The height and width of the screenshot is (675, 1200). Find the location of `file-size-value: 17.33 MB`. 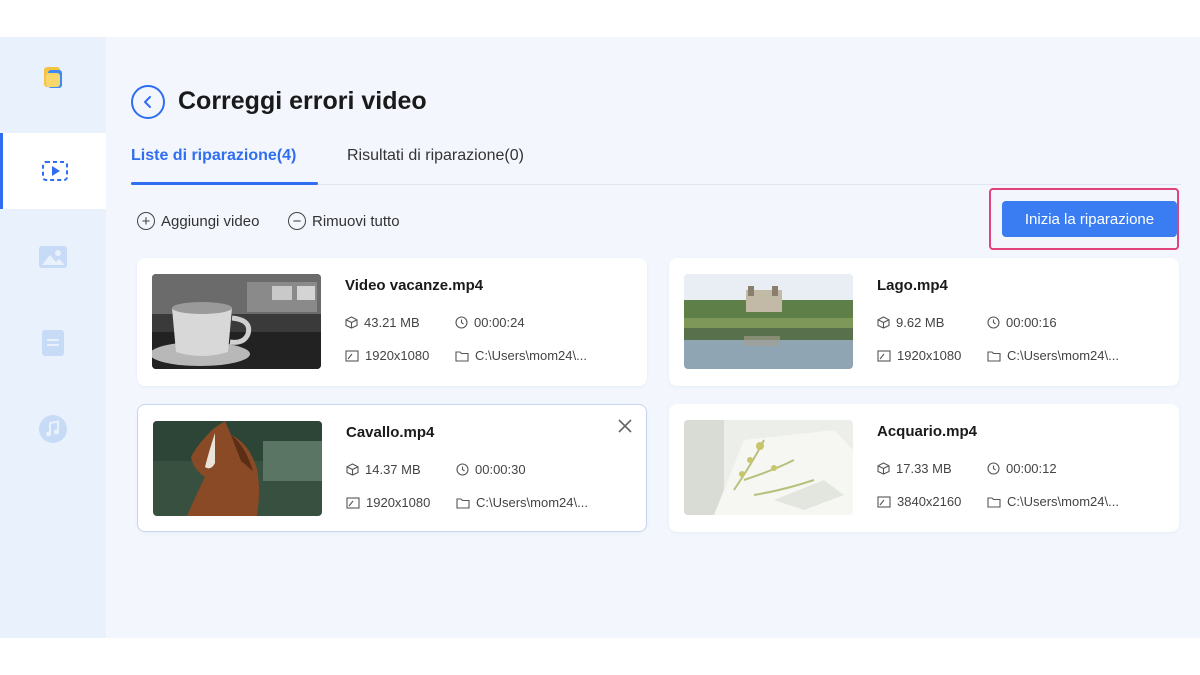

file-size-value: 17.33 MB is located at coordinates (924, 468).